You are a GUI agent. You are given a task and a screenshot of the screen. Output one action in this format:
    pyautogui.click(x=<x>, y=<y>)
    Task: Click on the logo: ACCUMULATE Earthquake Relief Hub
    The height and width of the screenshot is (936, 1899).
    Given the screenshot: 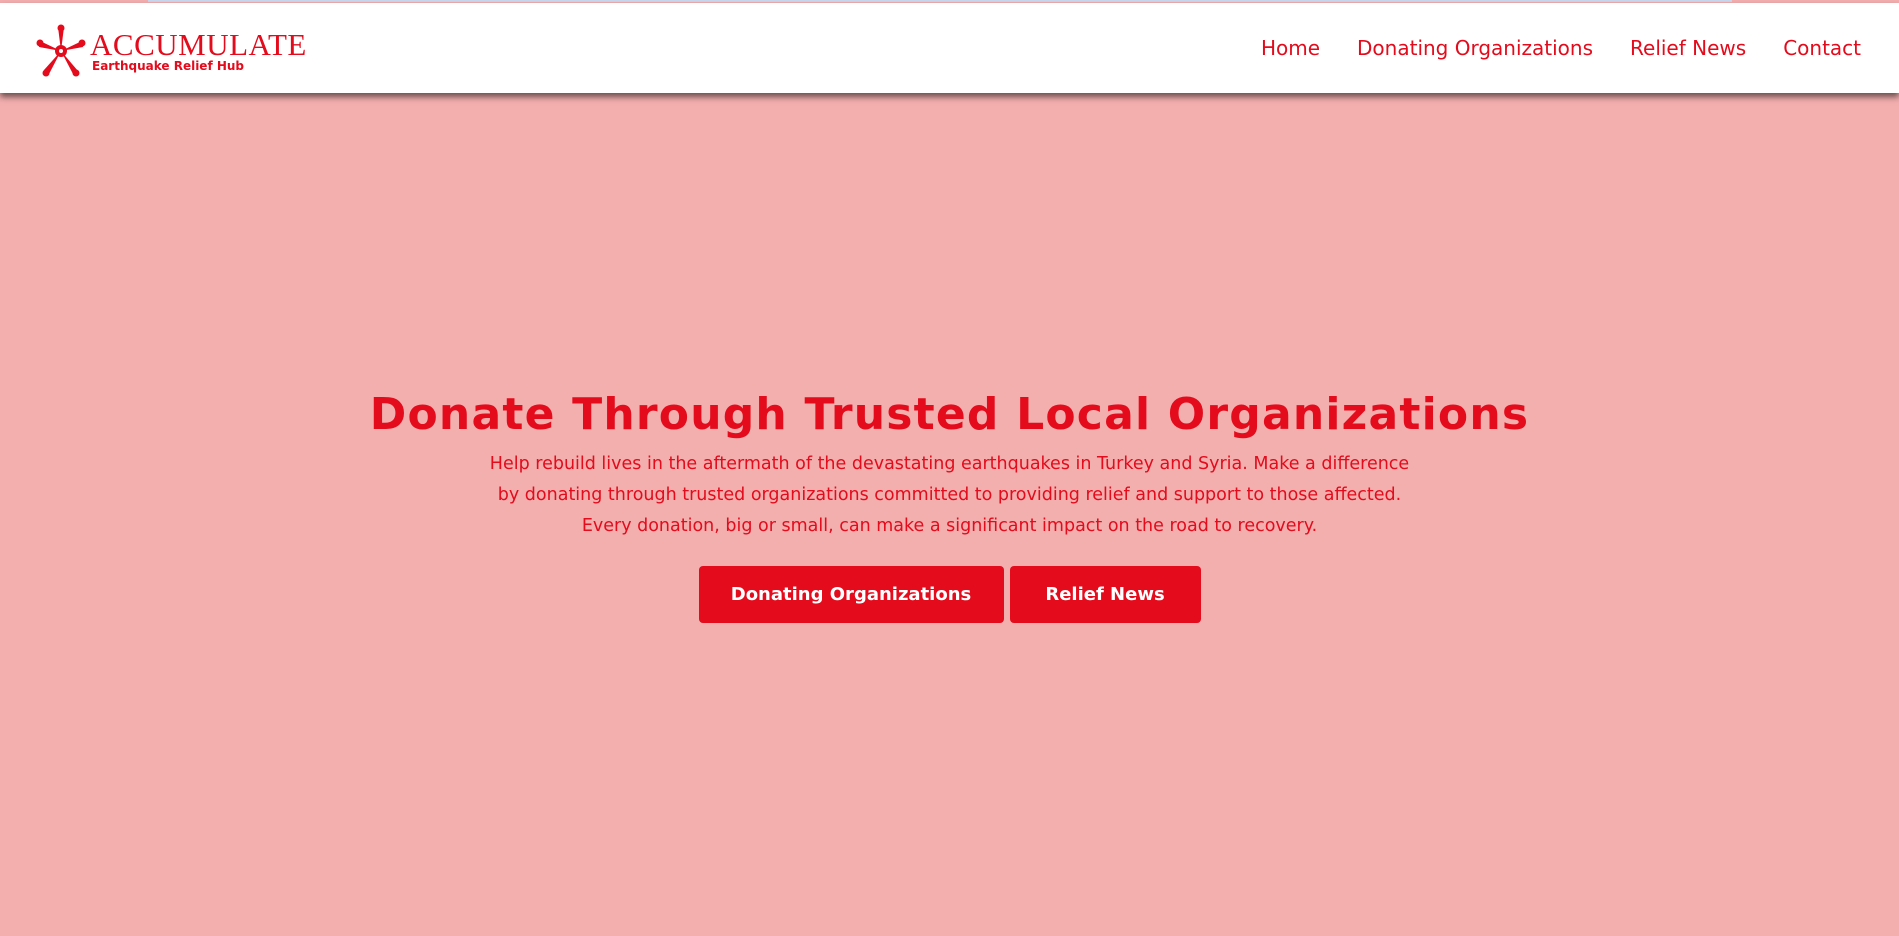 What is the action you would take?
    pyautogui.click(x=171, y=51)
    